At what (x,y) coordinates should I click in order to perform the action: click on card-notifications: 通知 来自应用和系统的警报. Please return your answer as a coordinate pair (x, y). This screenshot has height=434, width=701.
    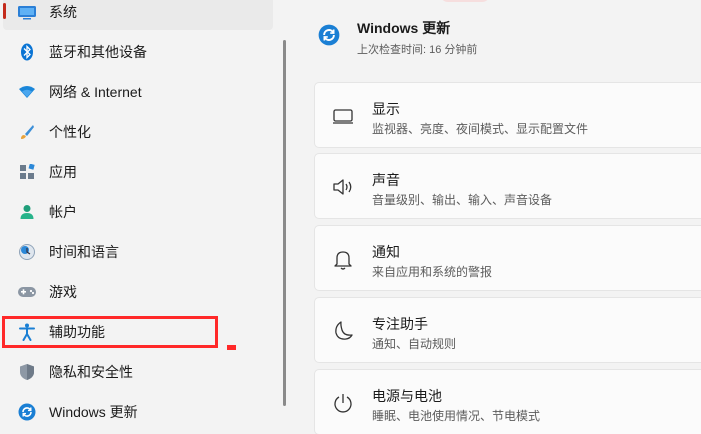
    Looking at the image, I should click on (507, 258).